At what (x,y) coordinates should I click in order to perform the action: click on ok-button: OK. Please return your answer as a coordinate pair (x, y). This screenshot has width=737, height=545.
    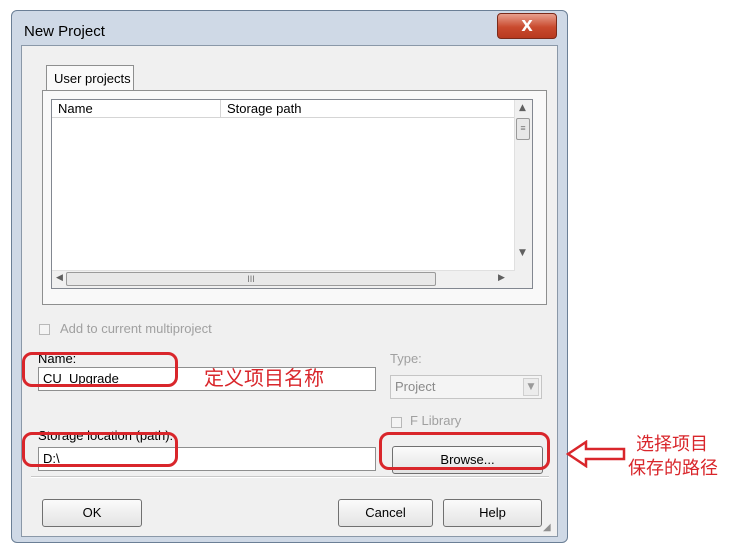
    Looking at the image, I should click on (92, 513).